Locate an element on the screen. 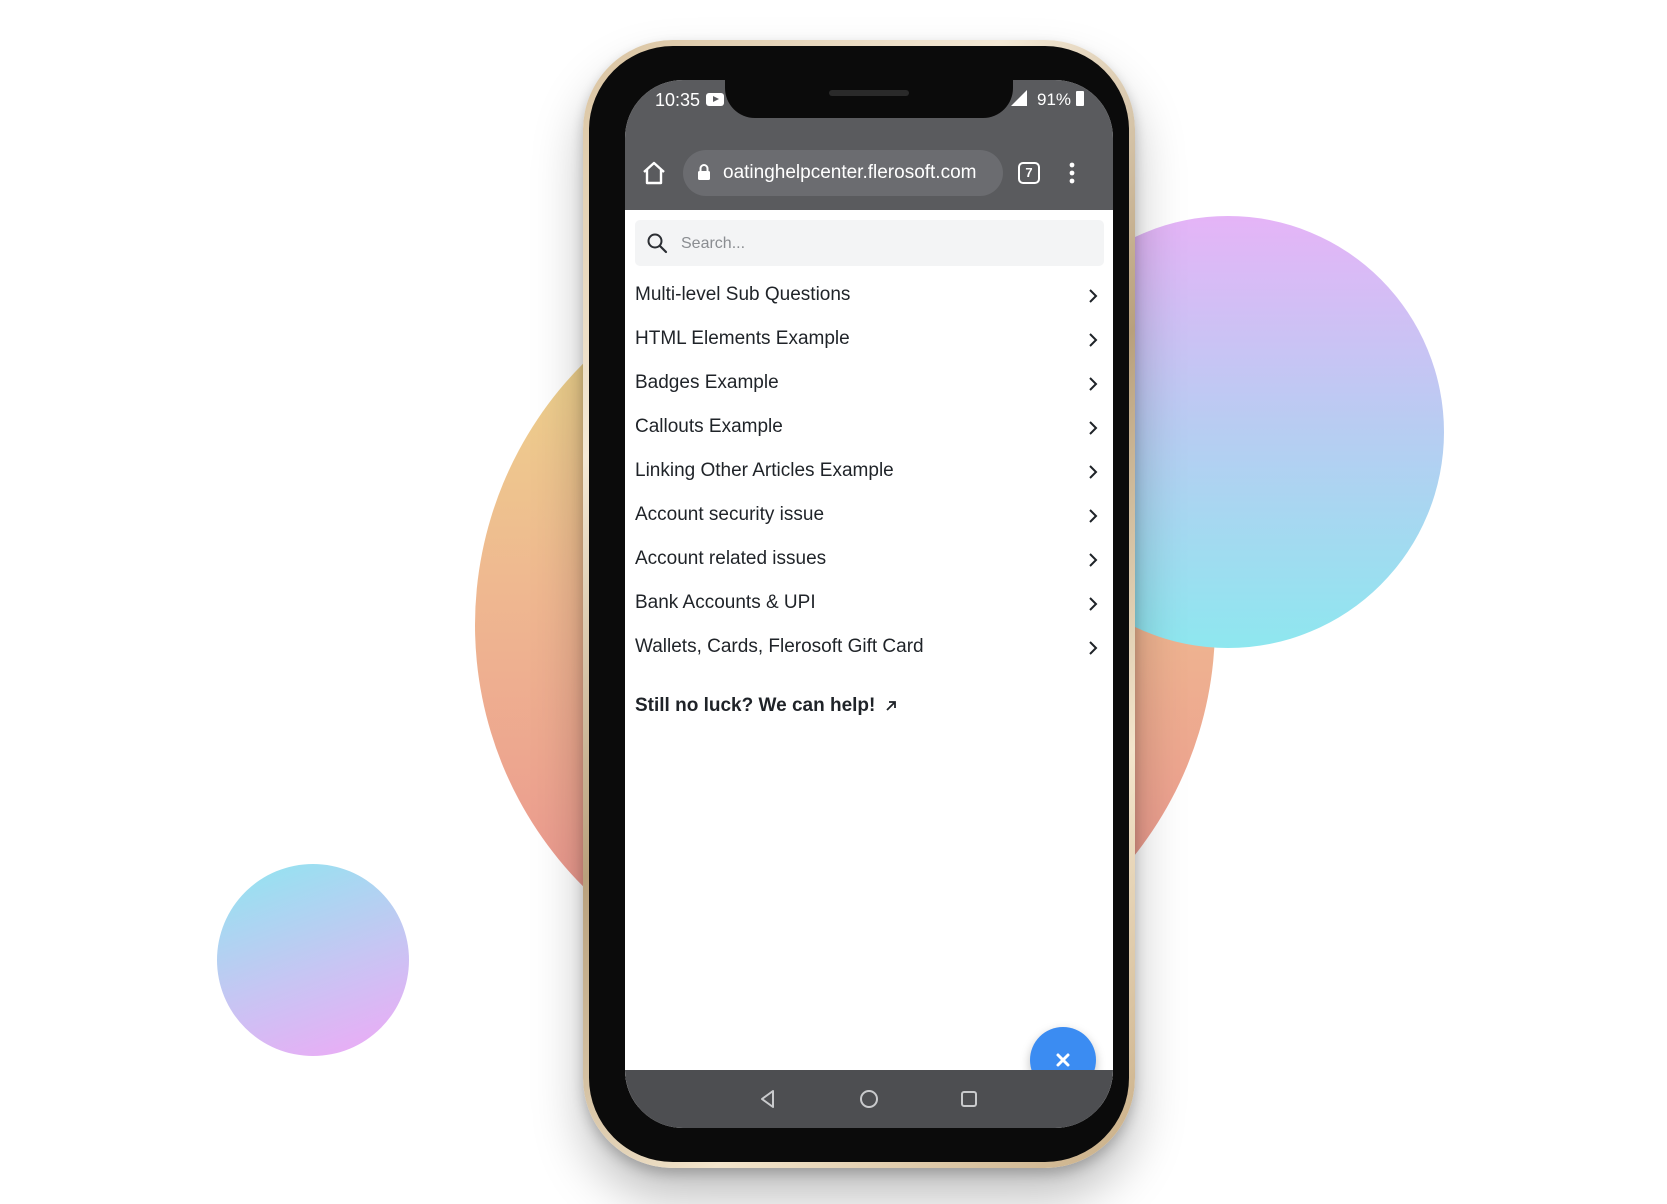  signal-icon is located at coordinates (1019, 98).